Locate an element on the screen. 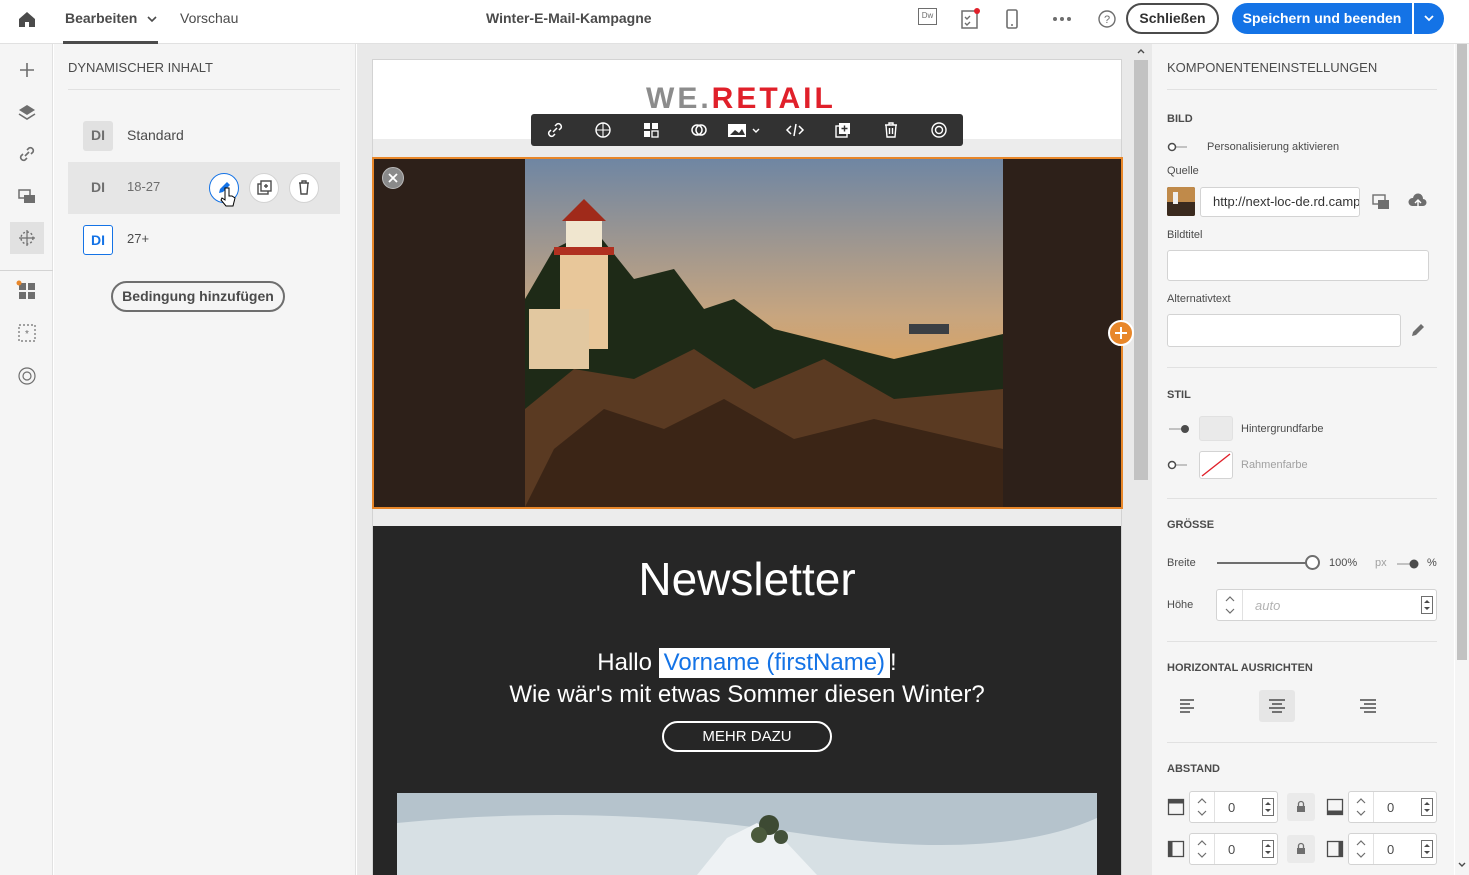 This screenshot has height=875, width=1469. width-value: 100% is located at coordinates (1343, 563).